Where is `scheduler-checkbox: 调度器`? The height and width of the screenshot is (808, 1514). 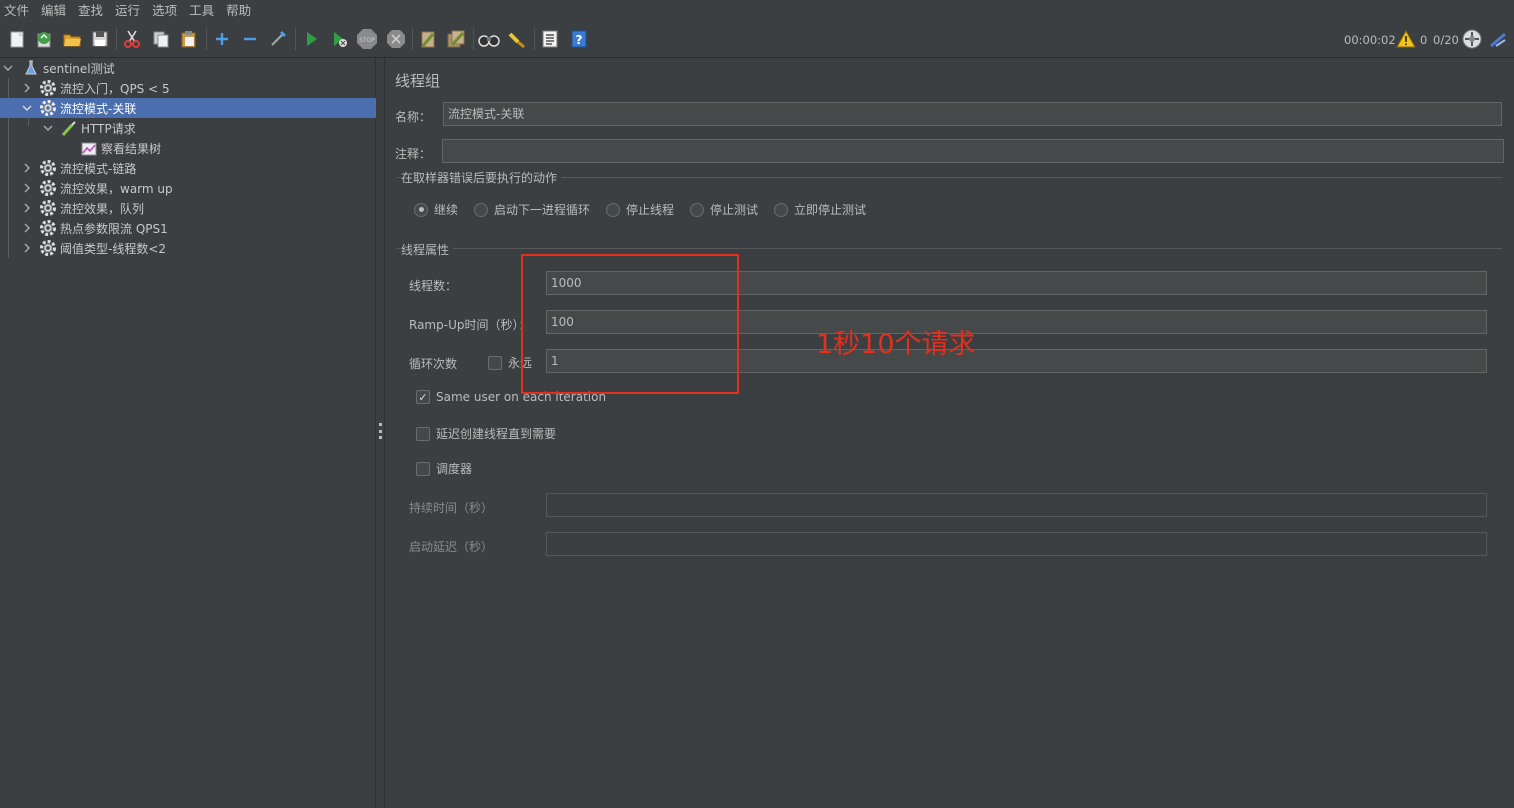 scheduler-checkbox: 调度器 is located at coordinates (444, 468).